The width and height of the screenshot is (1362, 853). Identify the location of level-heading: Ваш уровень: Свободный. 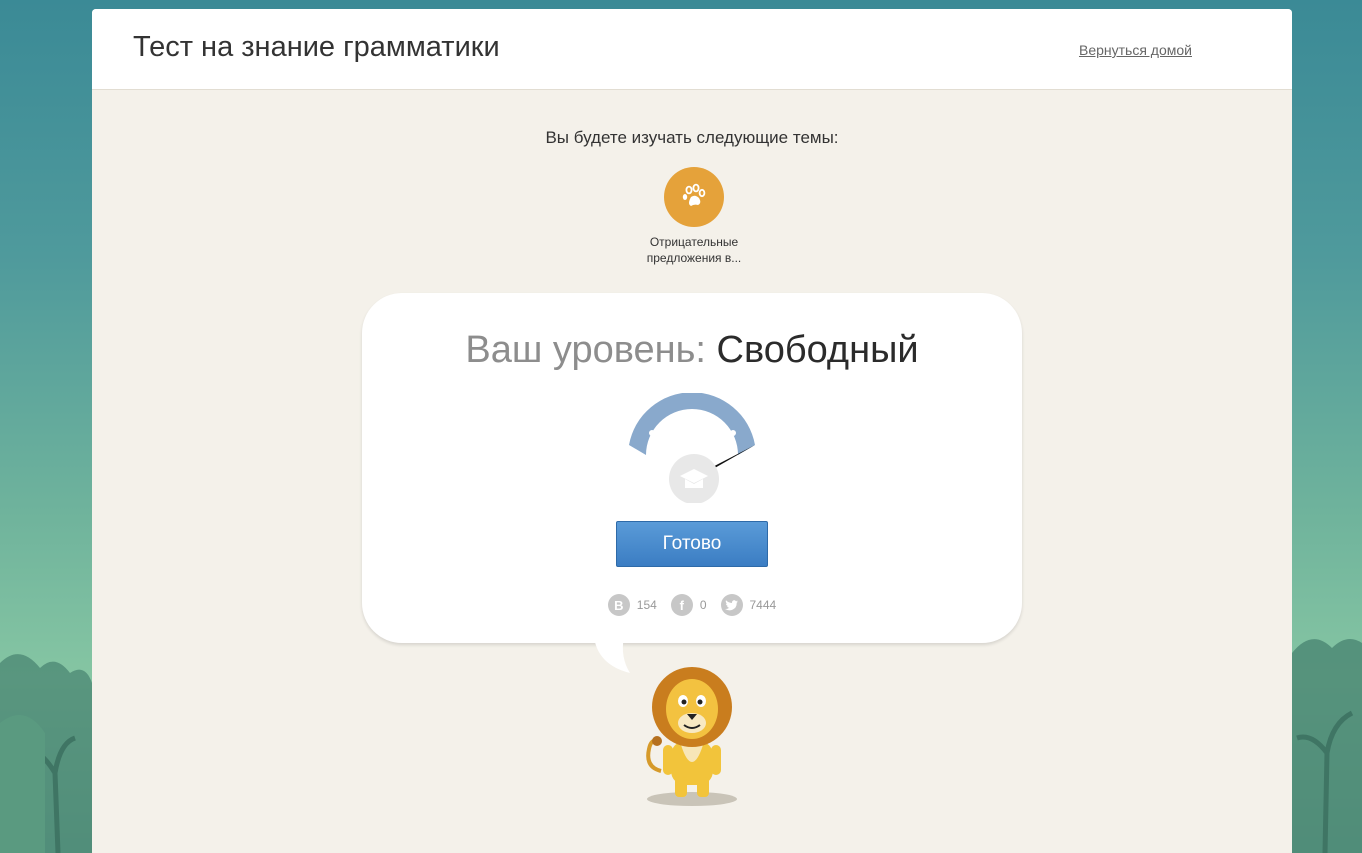
(692, 350).